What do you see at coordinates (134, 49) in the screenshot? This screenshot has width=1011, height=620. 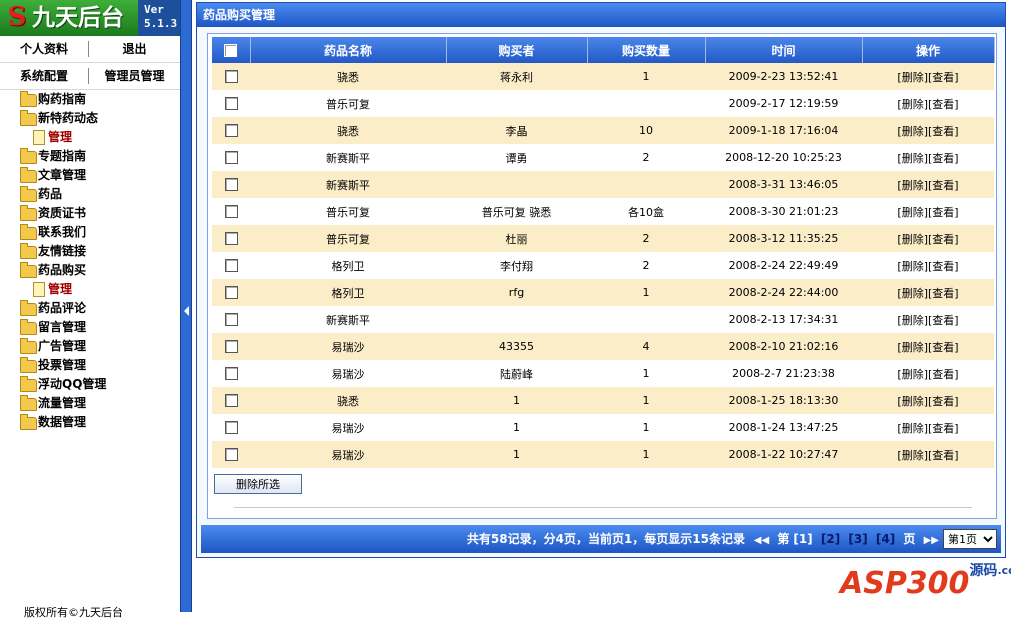 I see `logout-link: 退出` at bounding box center [134, 49].